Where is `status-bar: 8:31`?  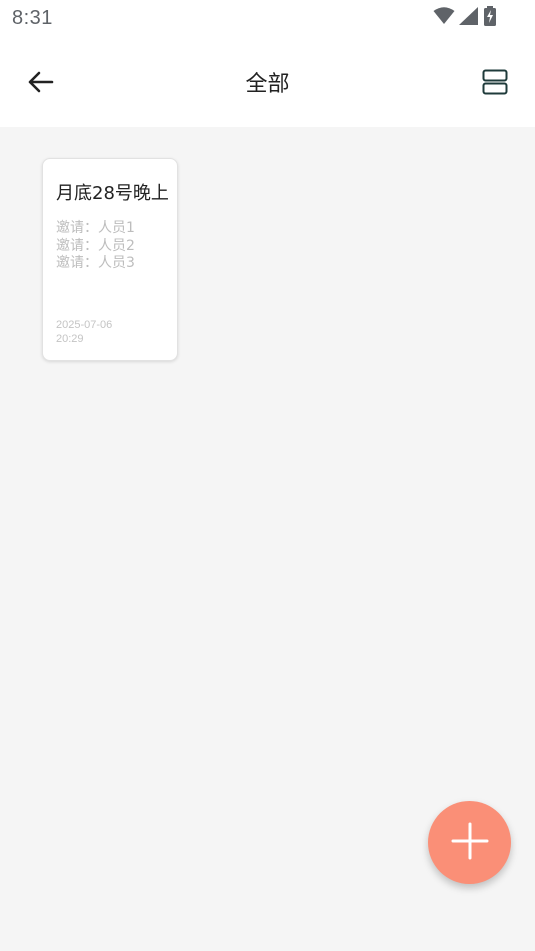
status-bar: 8:31 is located at coordinates (267, 19).